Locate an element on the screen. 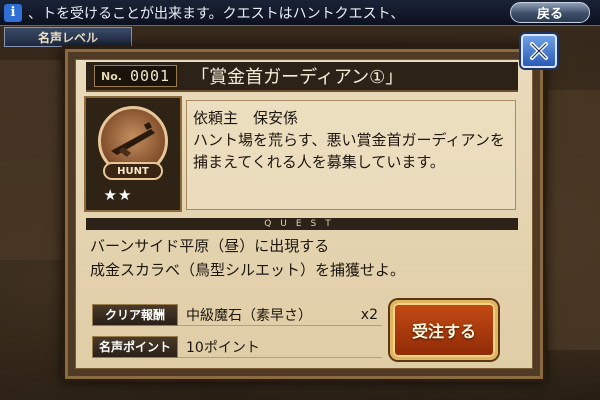 The image size is (600, 400). close-button is located at coordinates (539, 51).